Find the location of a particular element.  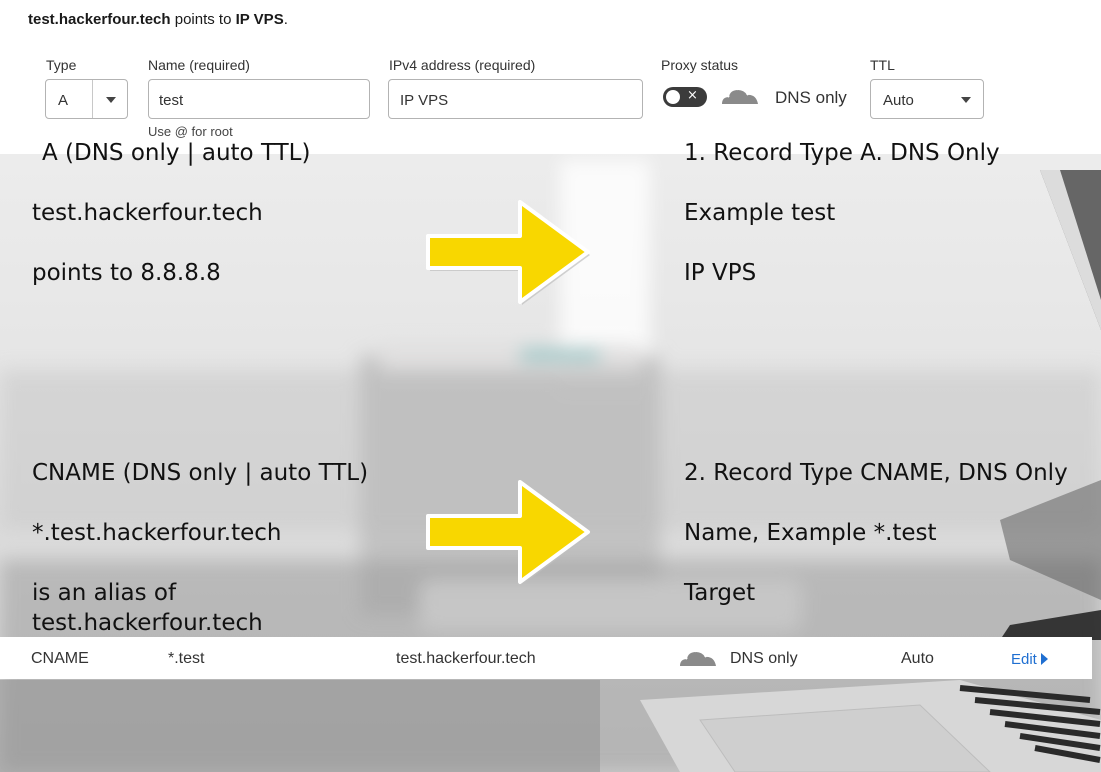

name-input: test is located at coordinates (259, 99).